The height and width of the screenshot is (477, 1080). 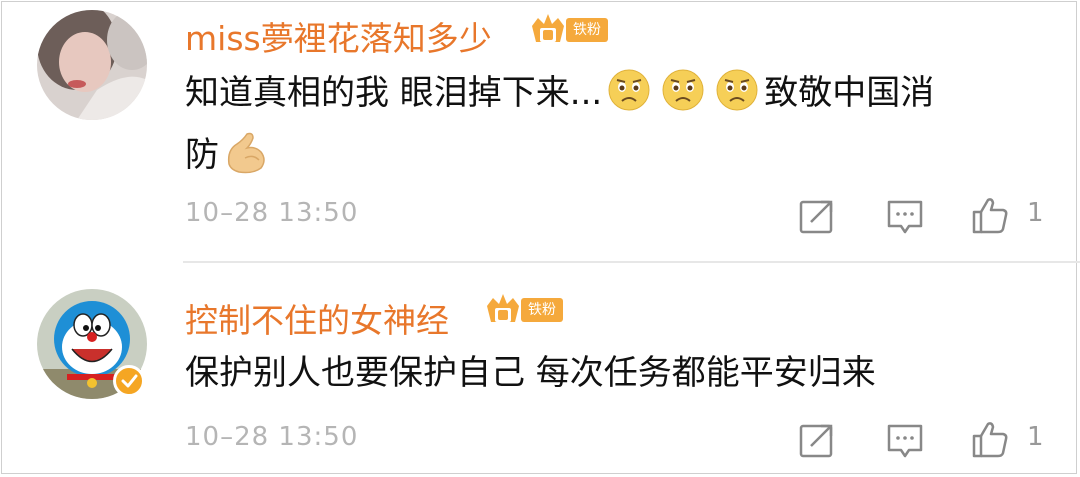 I want to click on verified-badge, so click(x=129, y=381).